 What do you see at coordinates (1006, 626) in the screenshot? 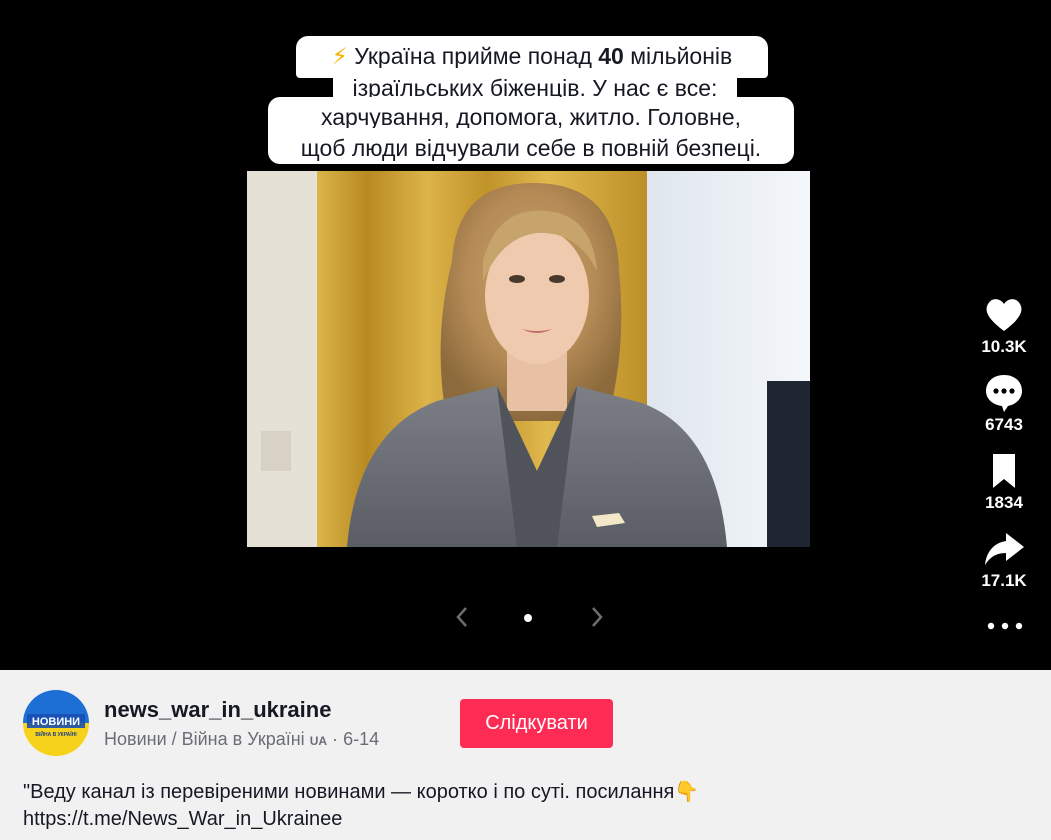
I see `more-dots-icon` at bounding box center [1006, 626].